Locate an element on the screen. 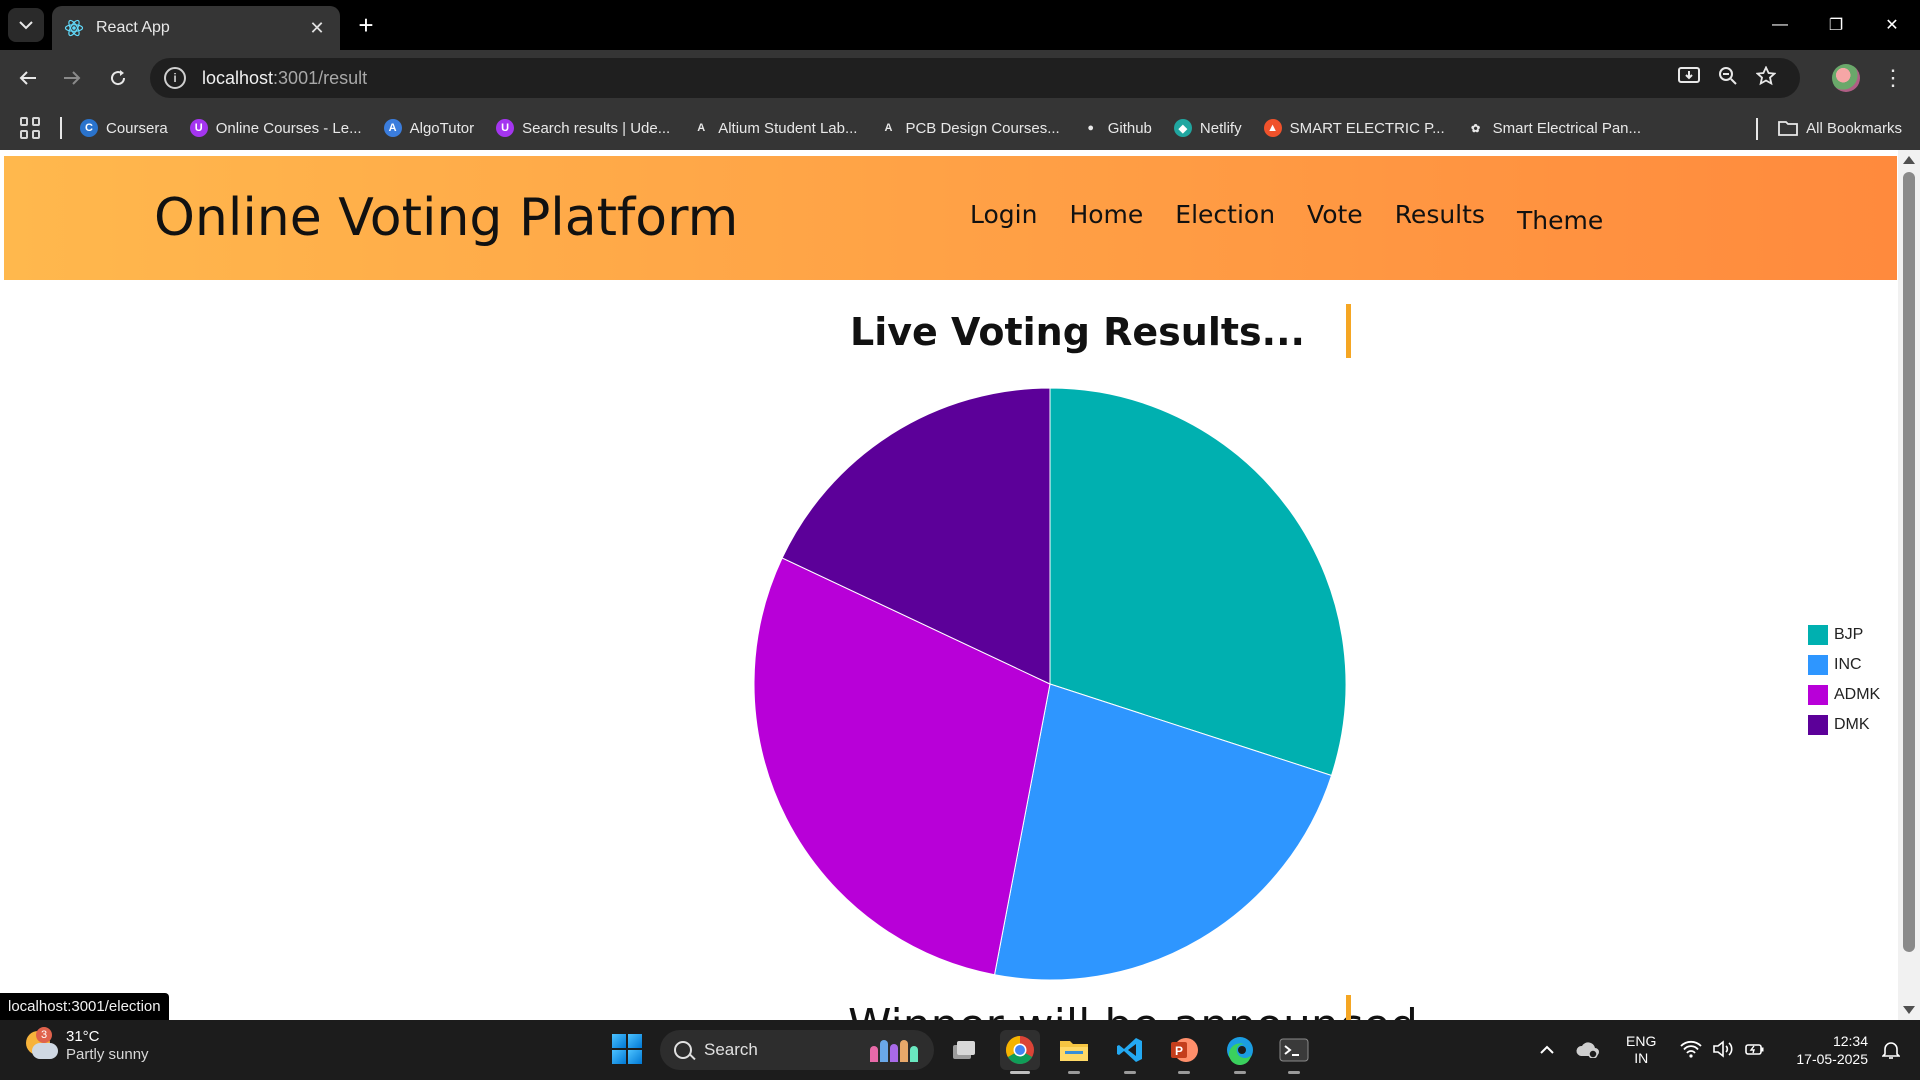 The height and width of the screenshot is (1080, 1920). coursera-icon: C is located at coordinates (89, 128).